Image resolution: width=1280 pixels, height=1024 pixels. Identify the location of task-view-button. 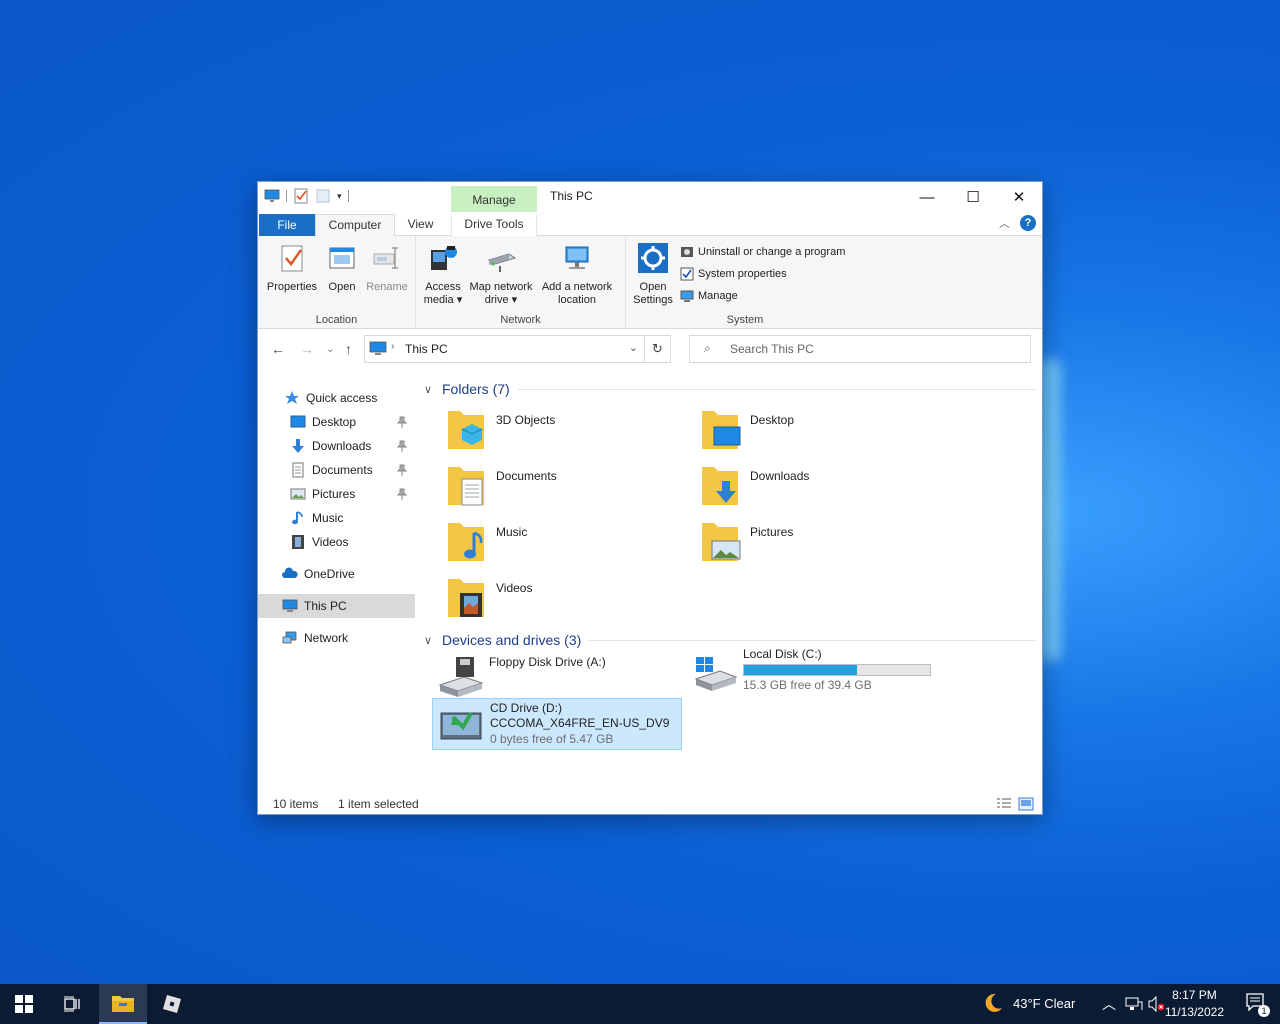
(72, 1004).